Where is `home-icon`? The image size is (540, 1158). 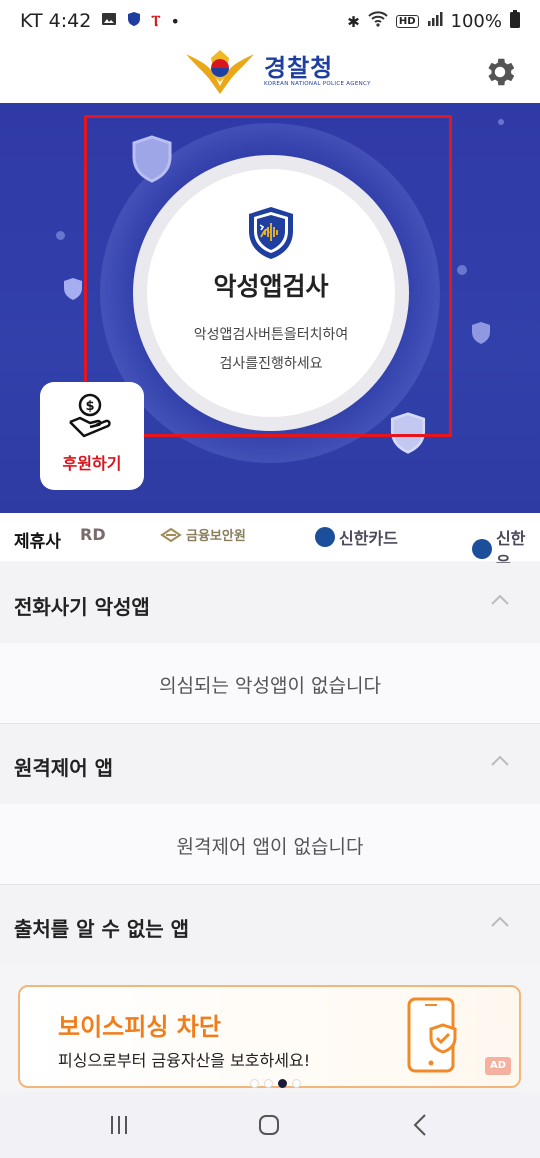
home-icon is located at coordinates (269, 1125).